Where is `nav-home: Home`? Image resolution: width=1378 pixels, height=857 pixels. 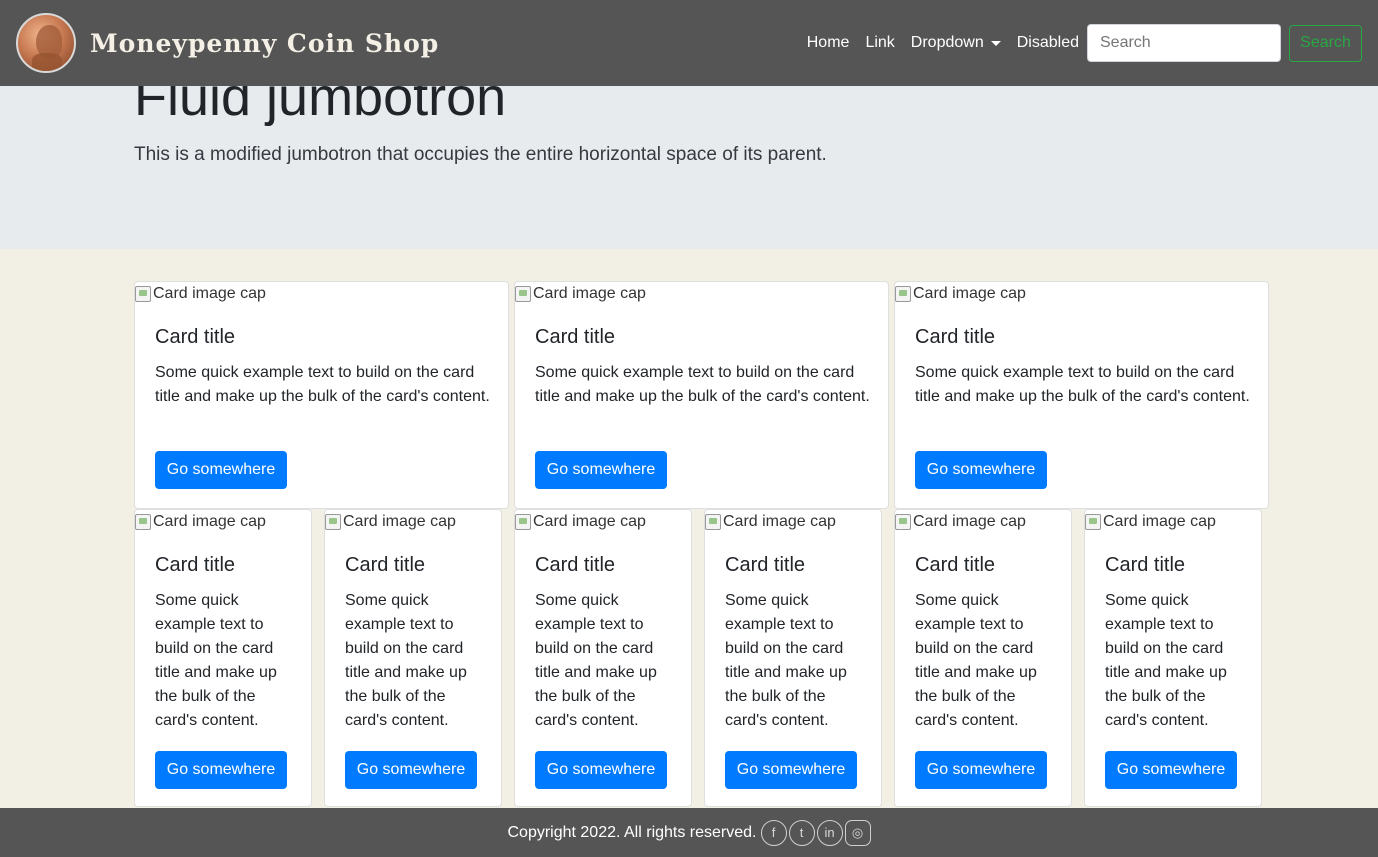
nav-home: Home is located at coordinates (828, 43).